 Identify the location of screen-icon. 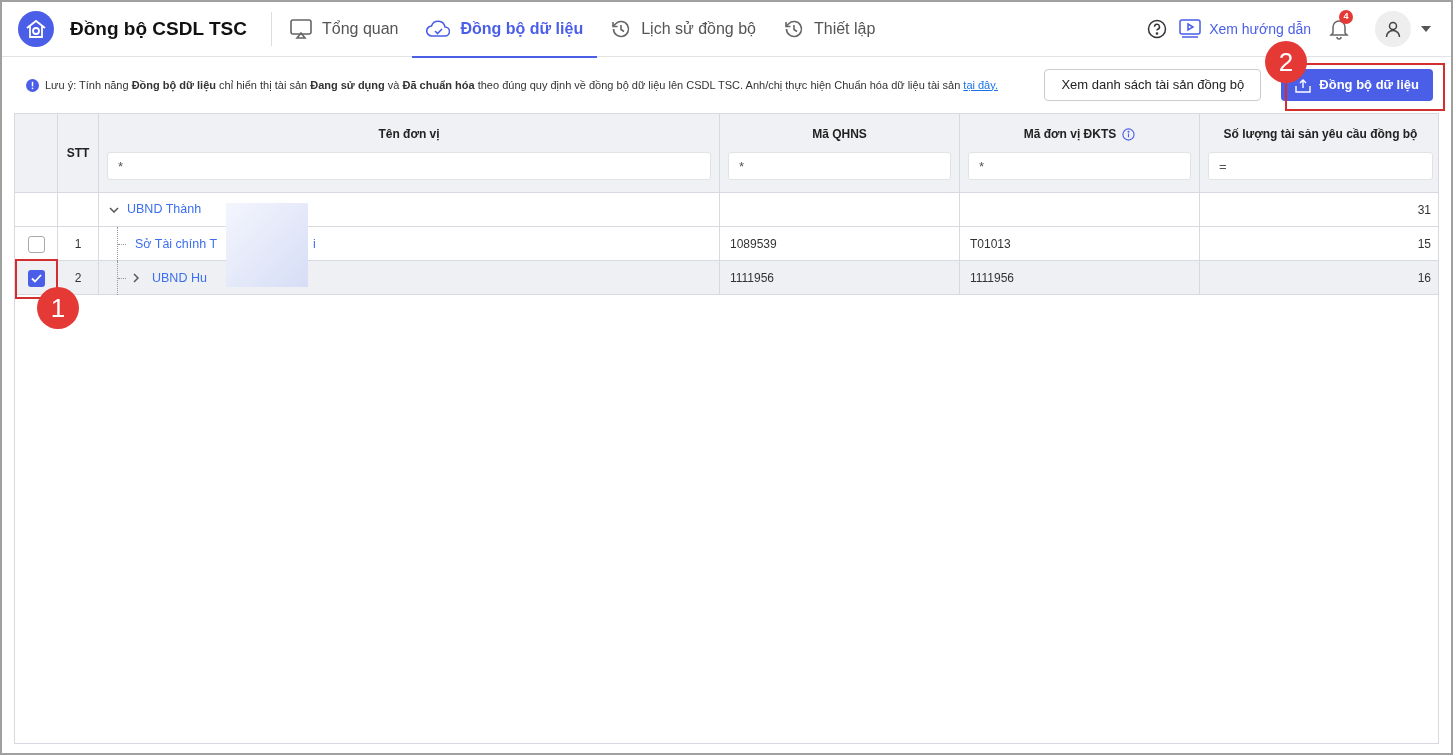
(300, 29).